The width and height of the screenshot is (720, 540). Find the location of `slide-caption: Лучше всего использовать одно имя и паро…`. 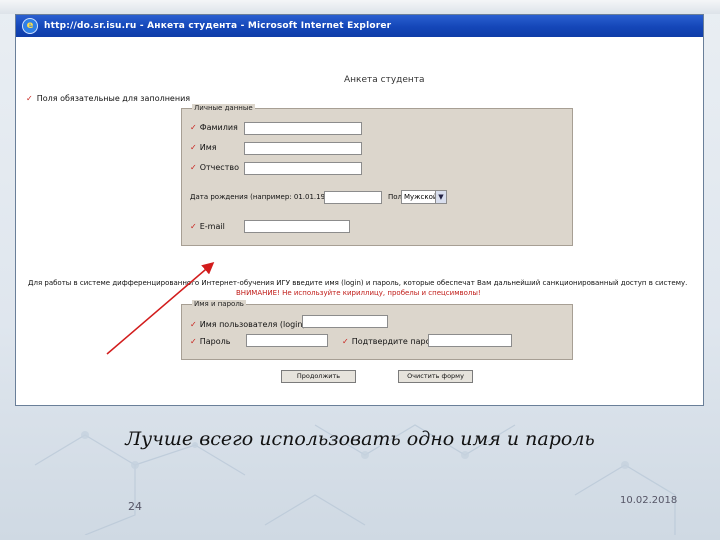

slide-caption: Лучше всего использовать одно имя и паро… is located at coordinates (360, 439).